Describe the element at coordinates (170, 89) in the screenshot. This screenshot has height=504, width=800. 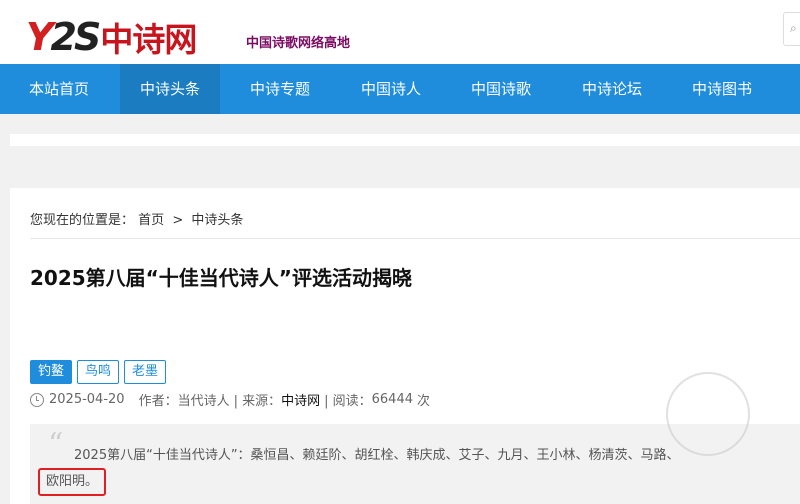
I see `nav-item-headlines: 中诗头条` at that location.